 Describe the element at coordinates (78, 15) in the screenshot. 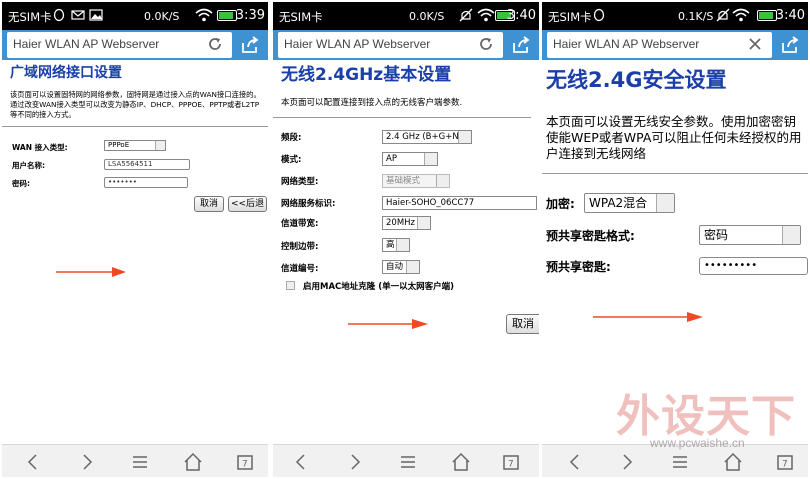

I see `mail-icon` at that location.